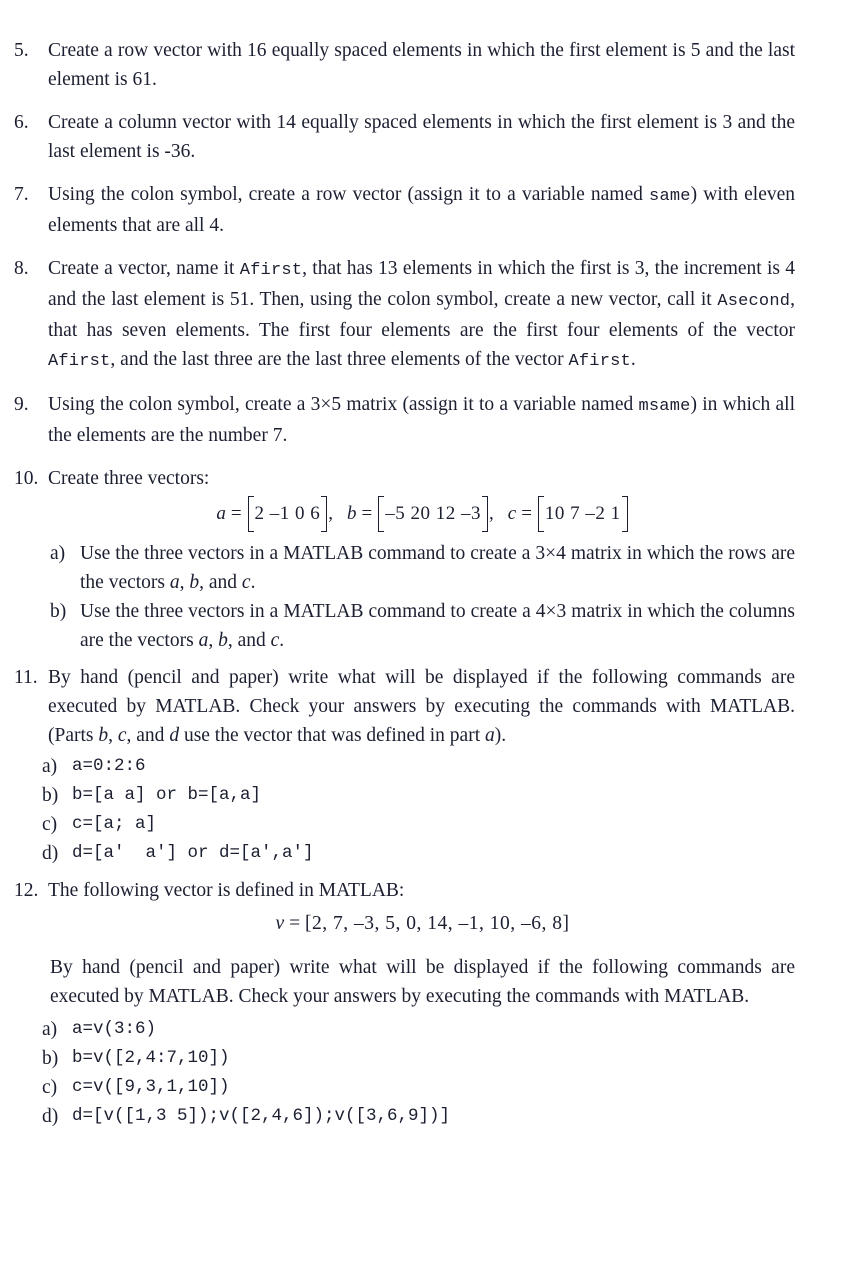  What do you see at coordinates (21, 50) in the screenshot?
I see `problem-5-number: 5.` at bounding box center [21, 50].